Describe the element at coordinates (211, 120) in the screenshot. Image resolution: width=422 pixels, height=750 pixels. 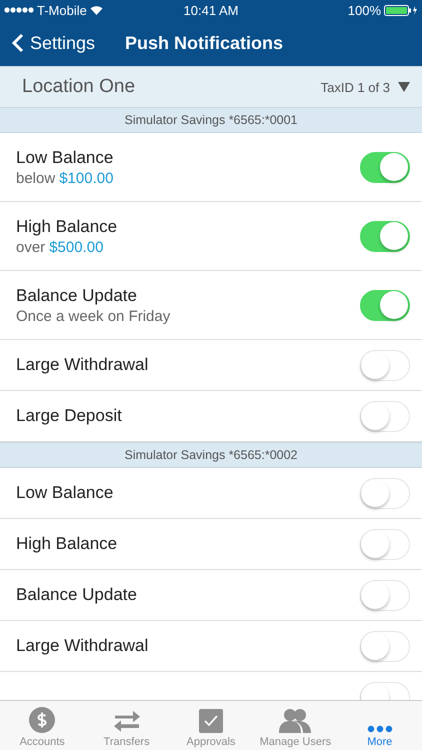
I see `section-header: Simulator Savings *6565:*0001` at that location.